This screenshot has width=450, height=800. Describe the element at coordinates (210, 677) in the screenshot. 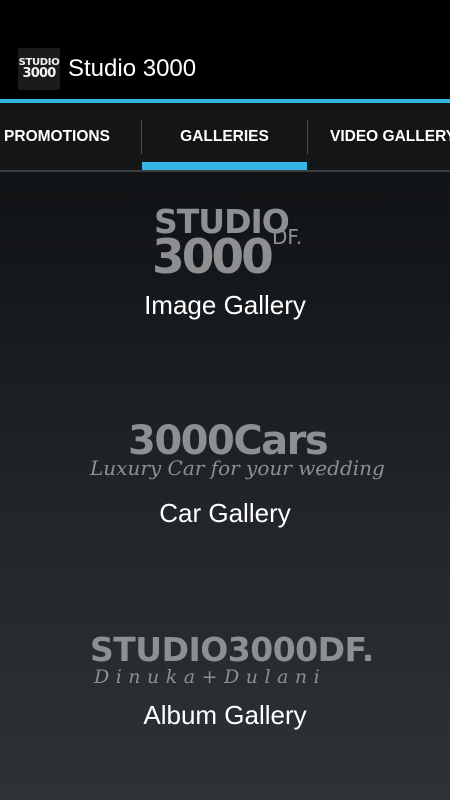

I see `album-logo-sub: Dinuka+Dulani` at that location.